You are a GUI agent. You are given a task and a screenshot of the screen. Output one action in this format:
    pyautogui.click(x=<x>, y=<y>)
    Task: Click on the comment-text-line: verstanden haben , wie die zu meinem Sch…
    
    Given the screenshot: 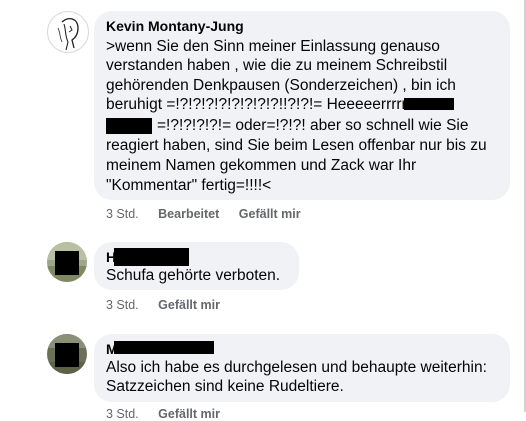 What is the action you would take?
    pyautogui.click(x=277, y=65)
    